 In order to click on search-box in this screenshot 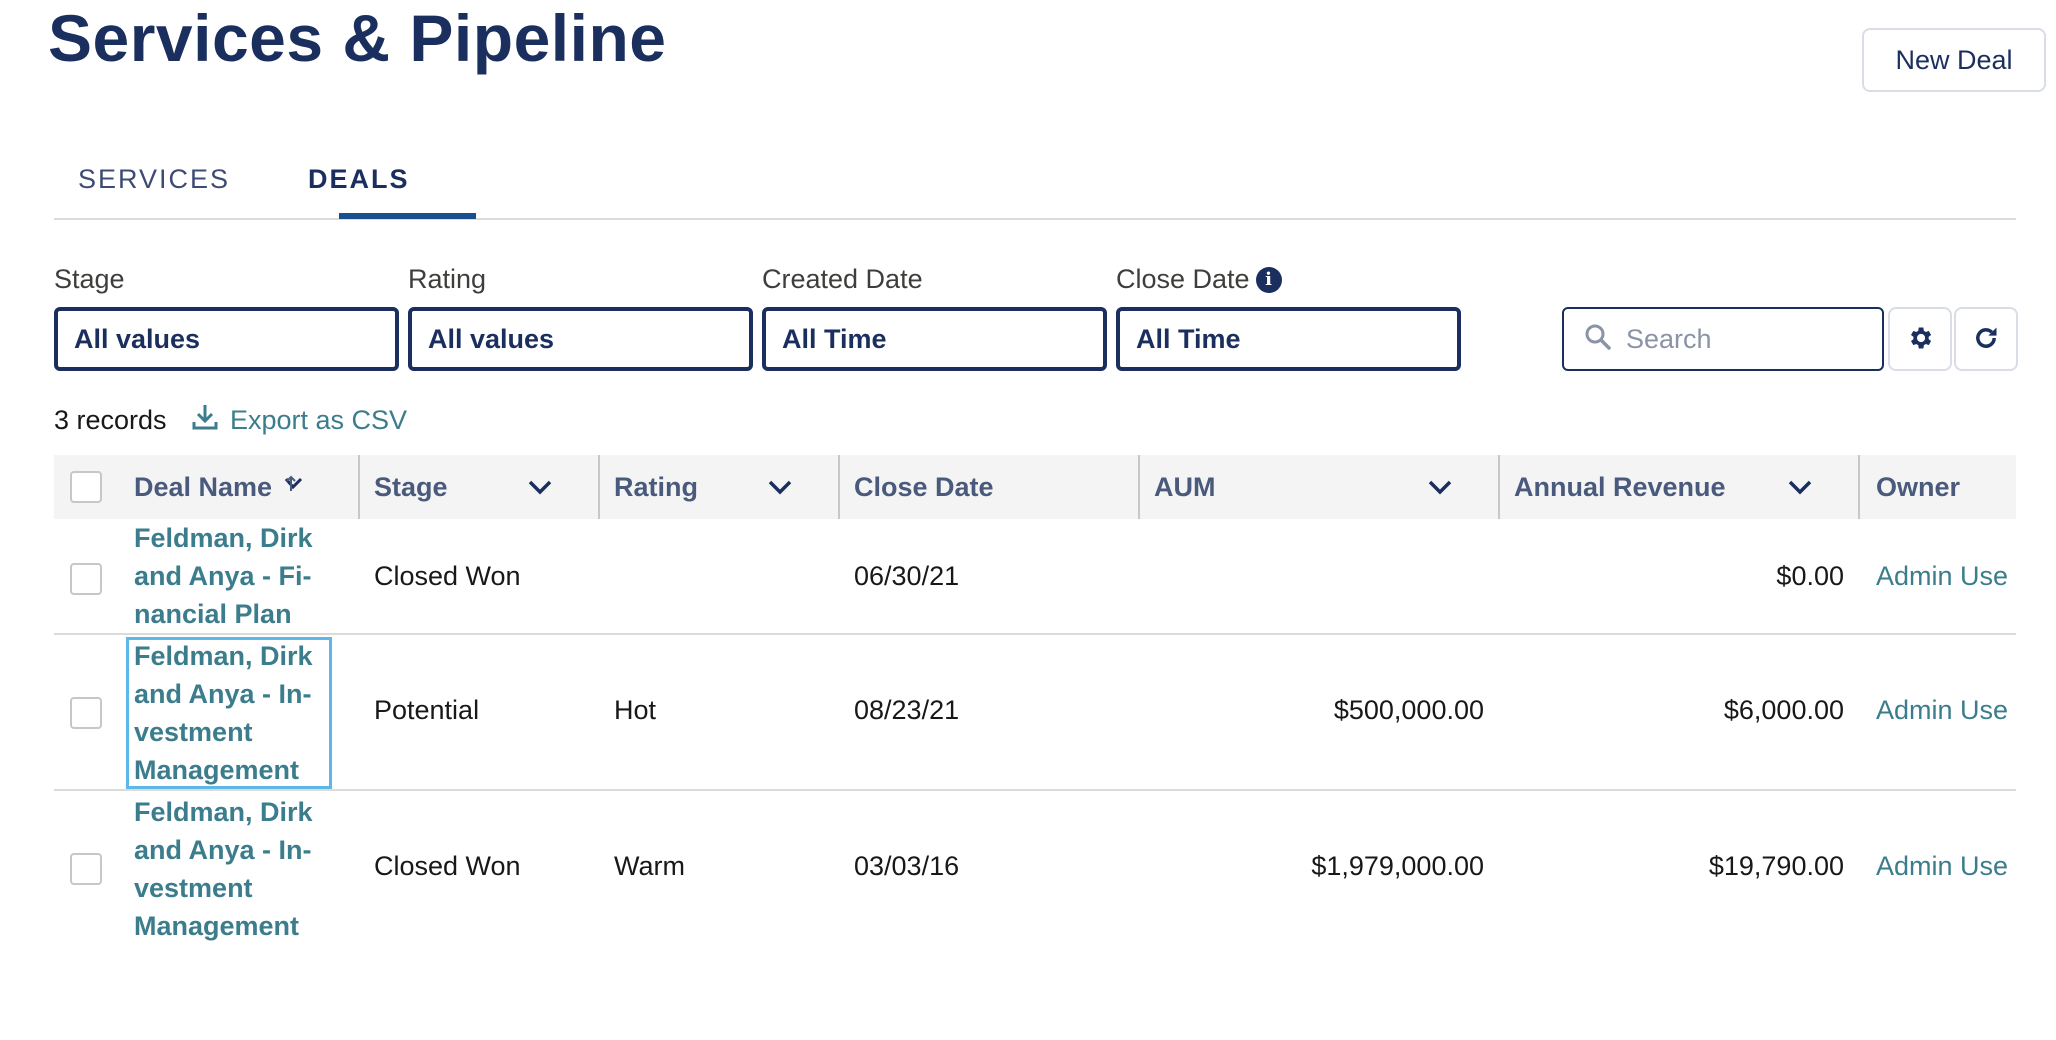, I will do `click(1723, 339)`.